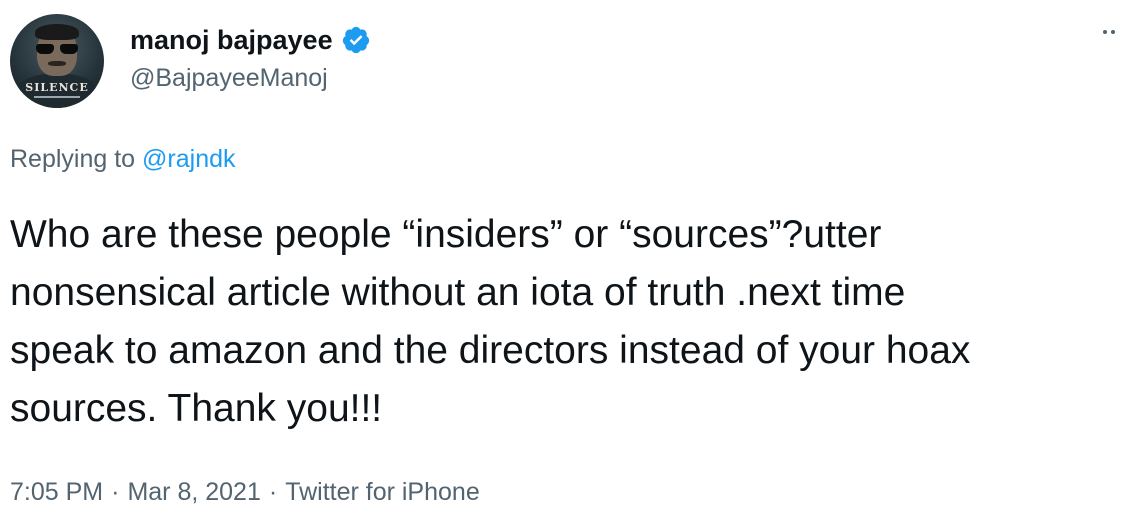  I want to click on author-handle: @BajpayeeManoj, so click(229, 78).